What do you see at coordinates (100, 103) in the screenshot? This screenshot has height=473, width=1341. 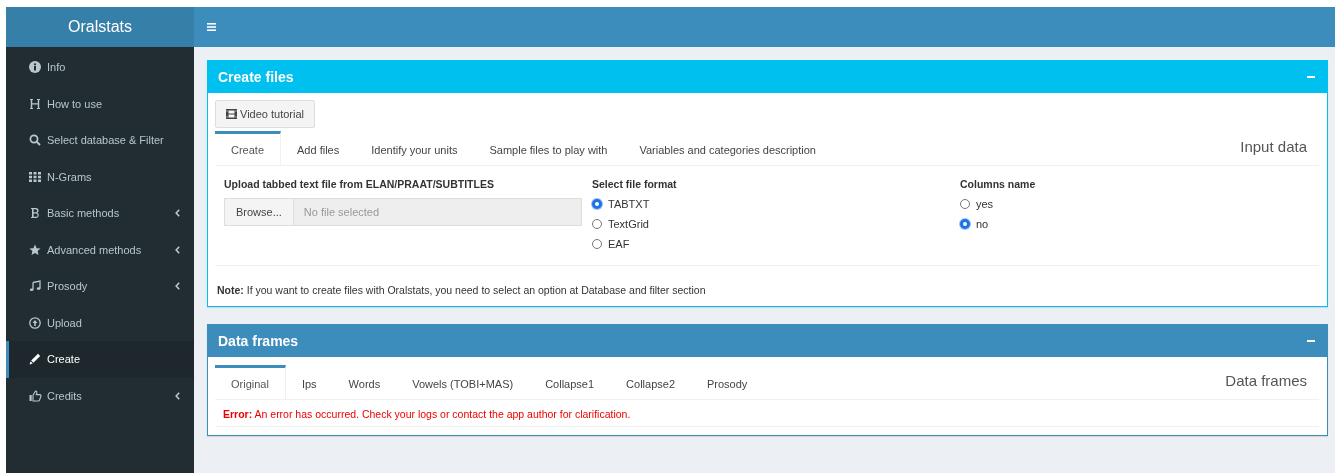 I see `sidebar-item: How to use` at bounding box center [100, 103].